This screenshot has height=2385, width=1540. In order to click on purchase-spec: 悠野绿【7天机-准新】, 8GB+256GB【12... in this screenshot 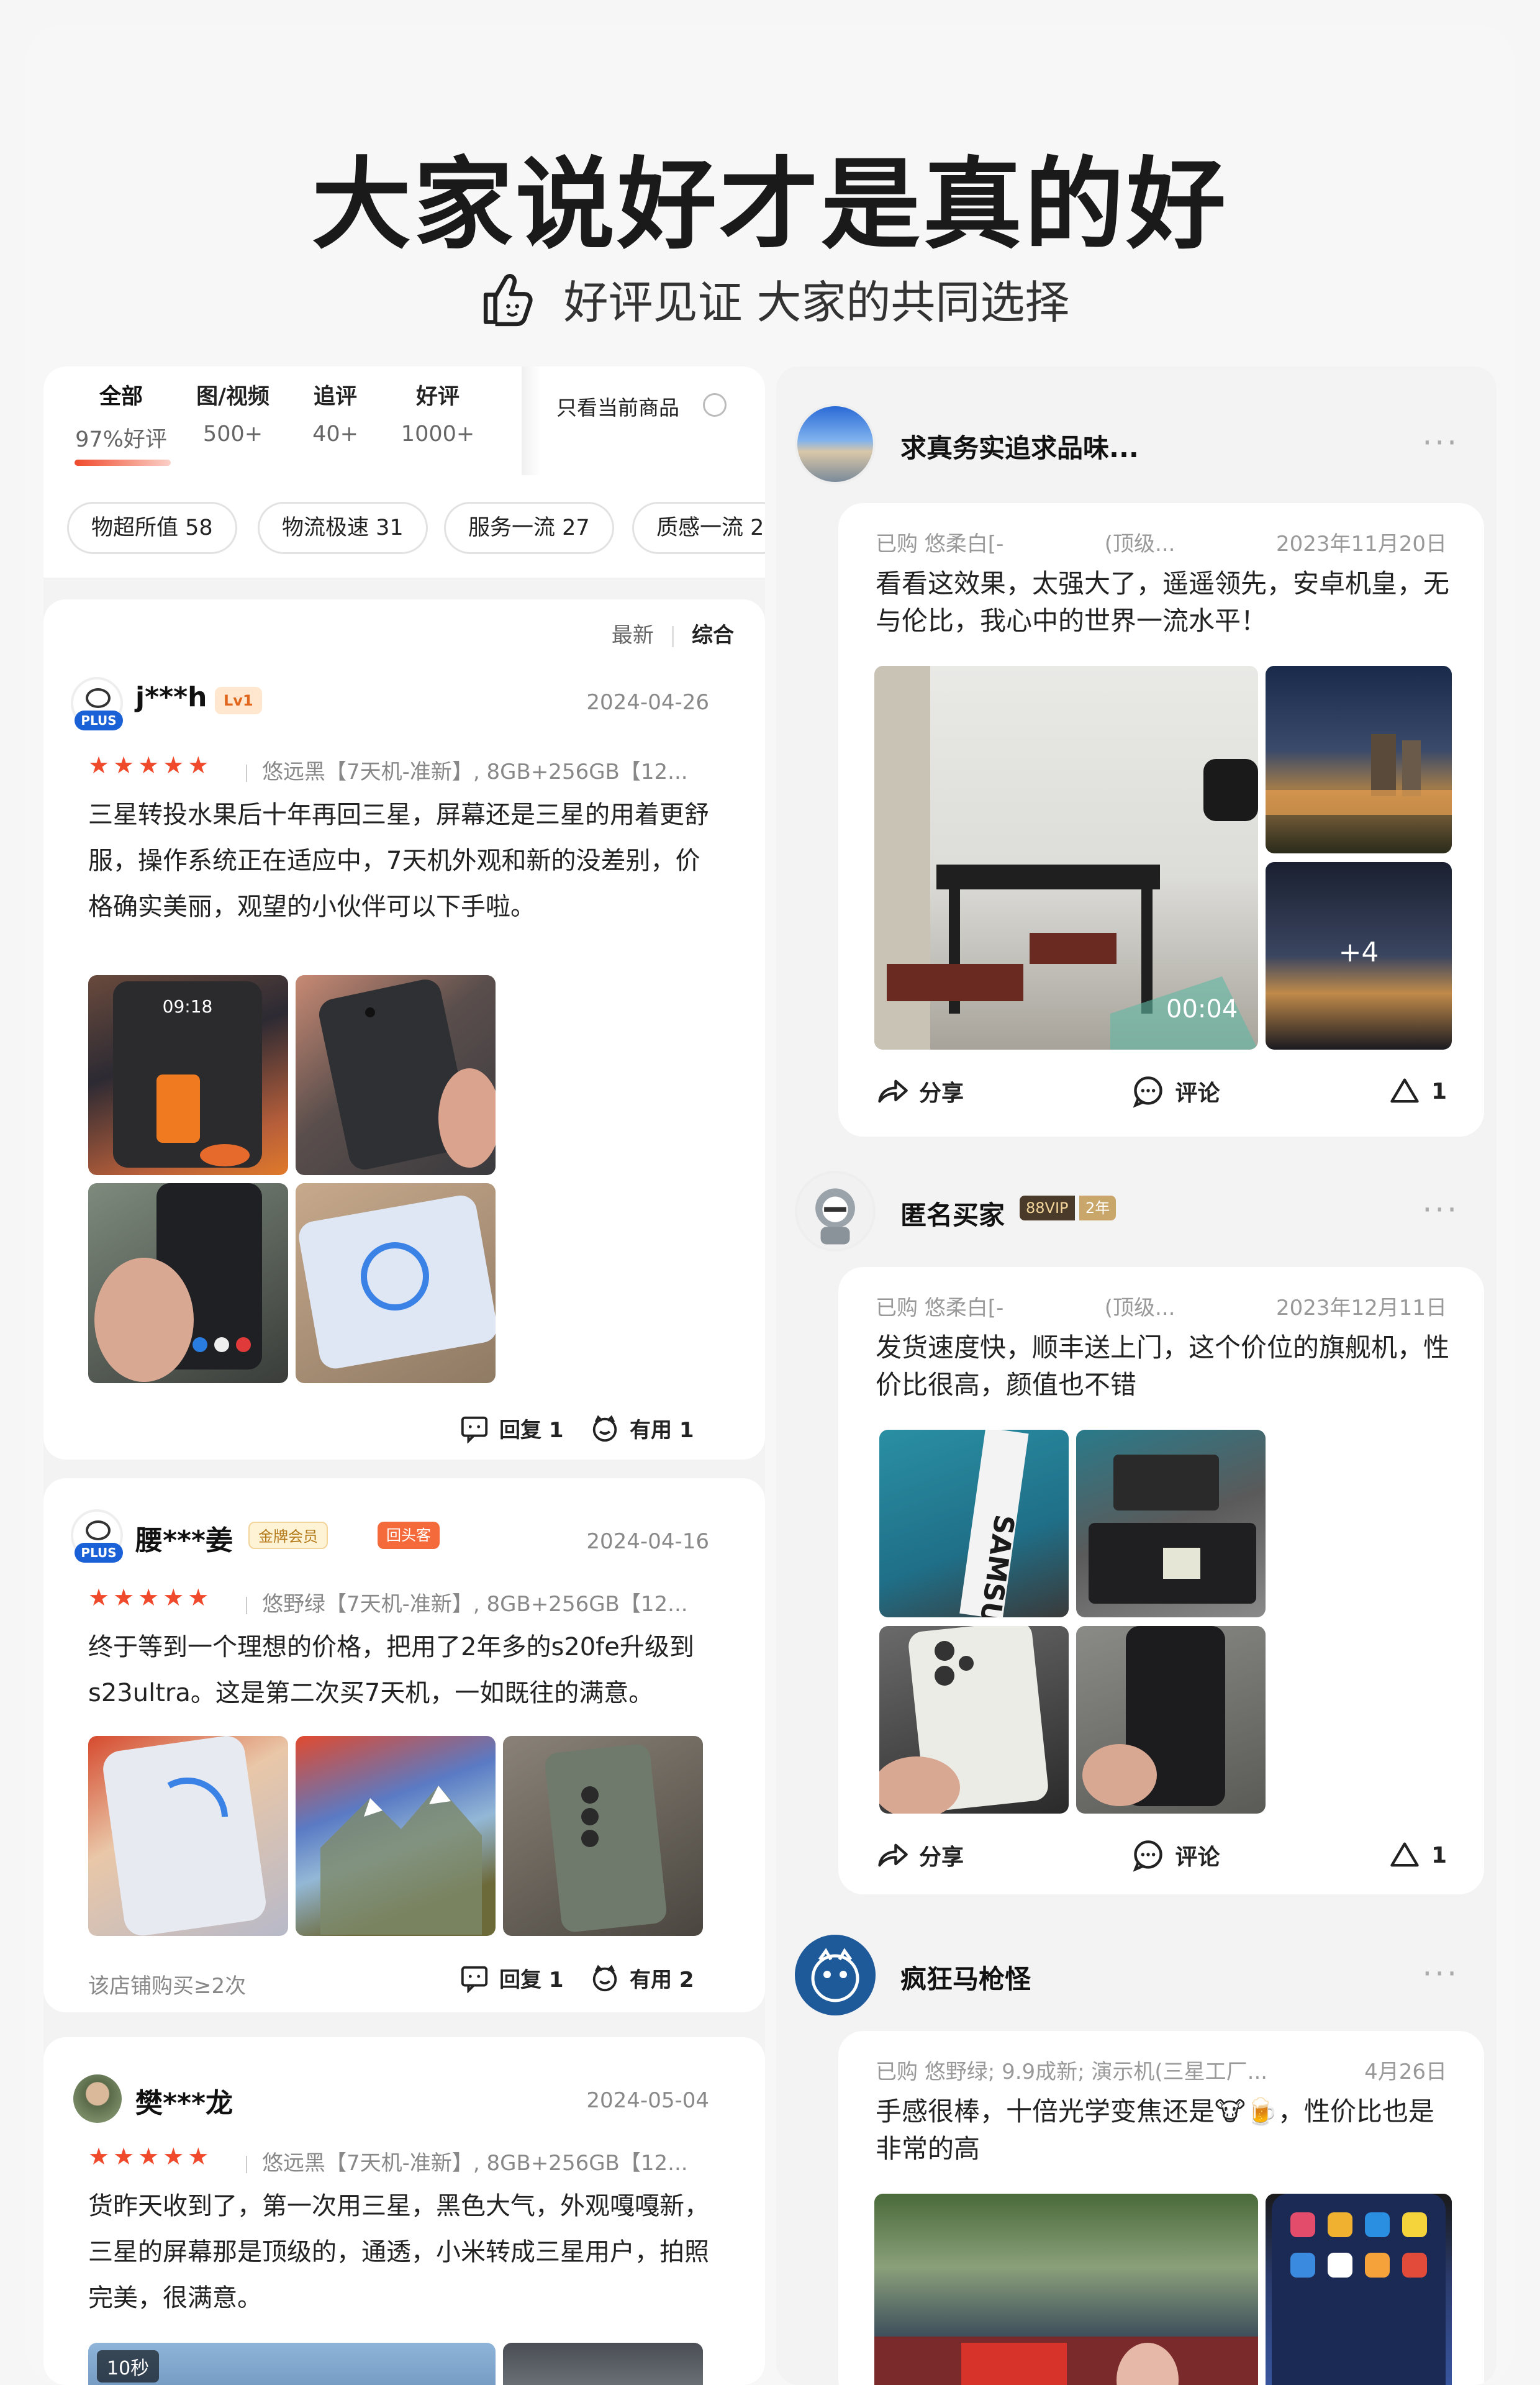, I will do `click(470, 1602)`.